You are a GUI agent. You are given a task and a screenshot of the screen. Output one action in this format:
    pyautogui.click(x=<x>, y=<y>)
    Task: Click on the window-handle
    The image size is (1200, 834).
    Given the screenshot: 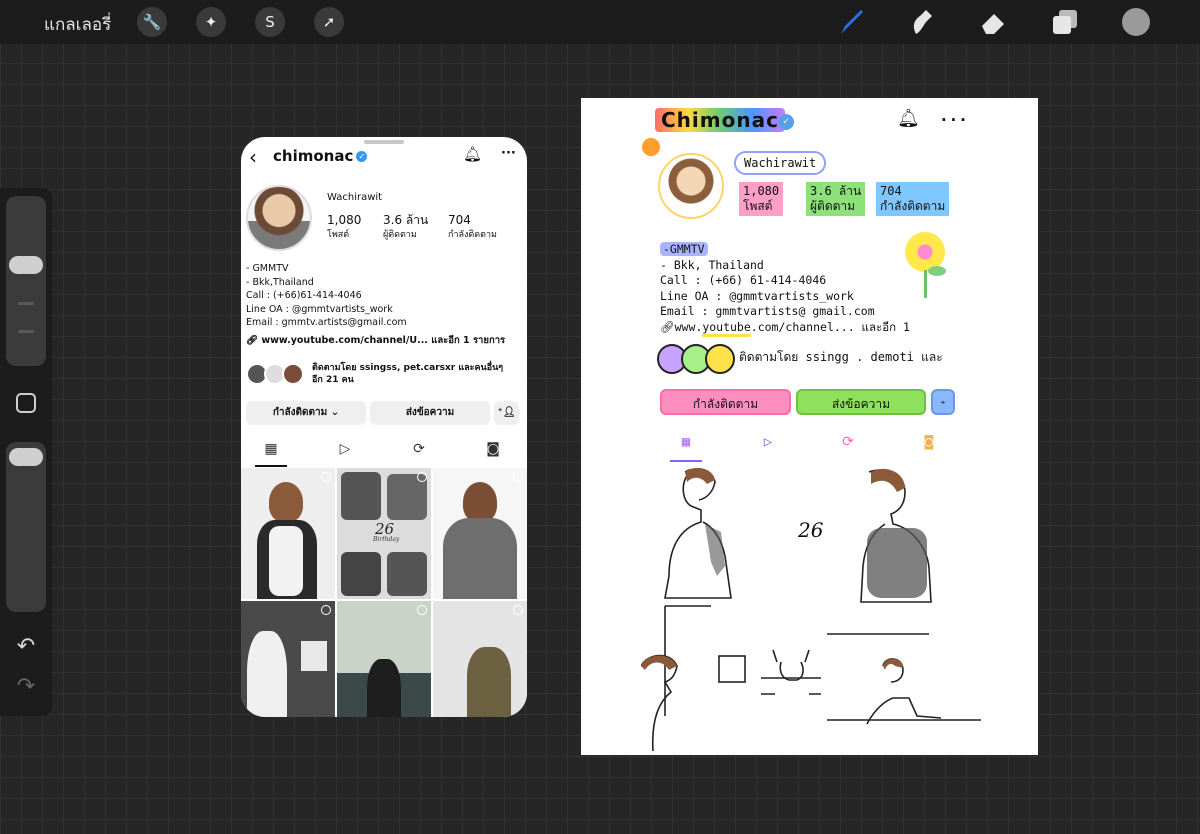 What is the action you would take?
    pyautogui.click(x=384, y=142)
    